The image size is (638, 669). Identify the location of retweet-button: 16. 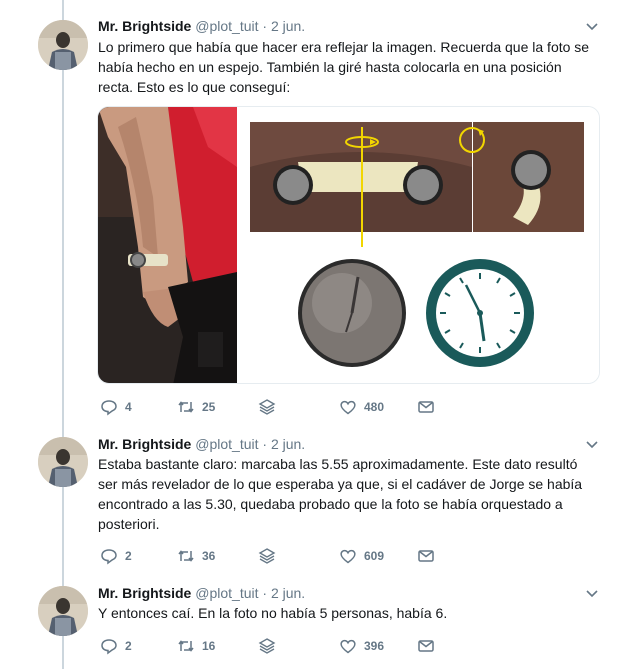
(196, 646).